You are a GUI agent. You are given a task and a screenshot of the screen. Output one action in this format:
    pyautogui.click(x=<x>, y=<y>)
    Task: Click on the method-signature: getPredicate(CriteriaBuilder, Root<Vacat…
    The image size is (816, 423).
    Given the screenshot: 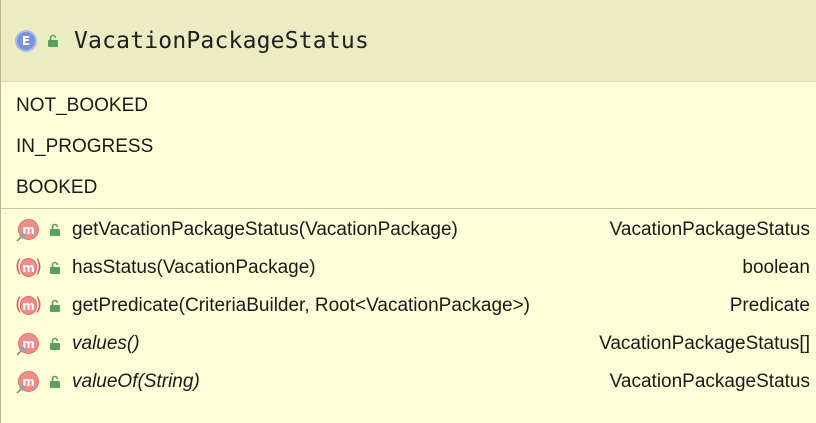 What is the action you would take?
    pyautogui.click(x=301, y=305)
    